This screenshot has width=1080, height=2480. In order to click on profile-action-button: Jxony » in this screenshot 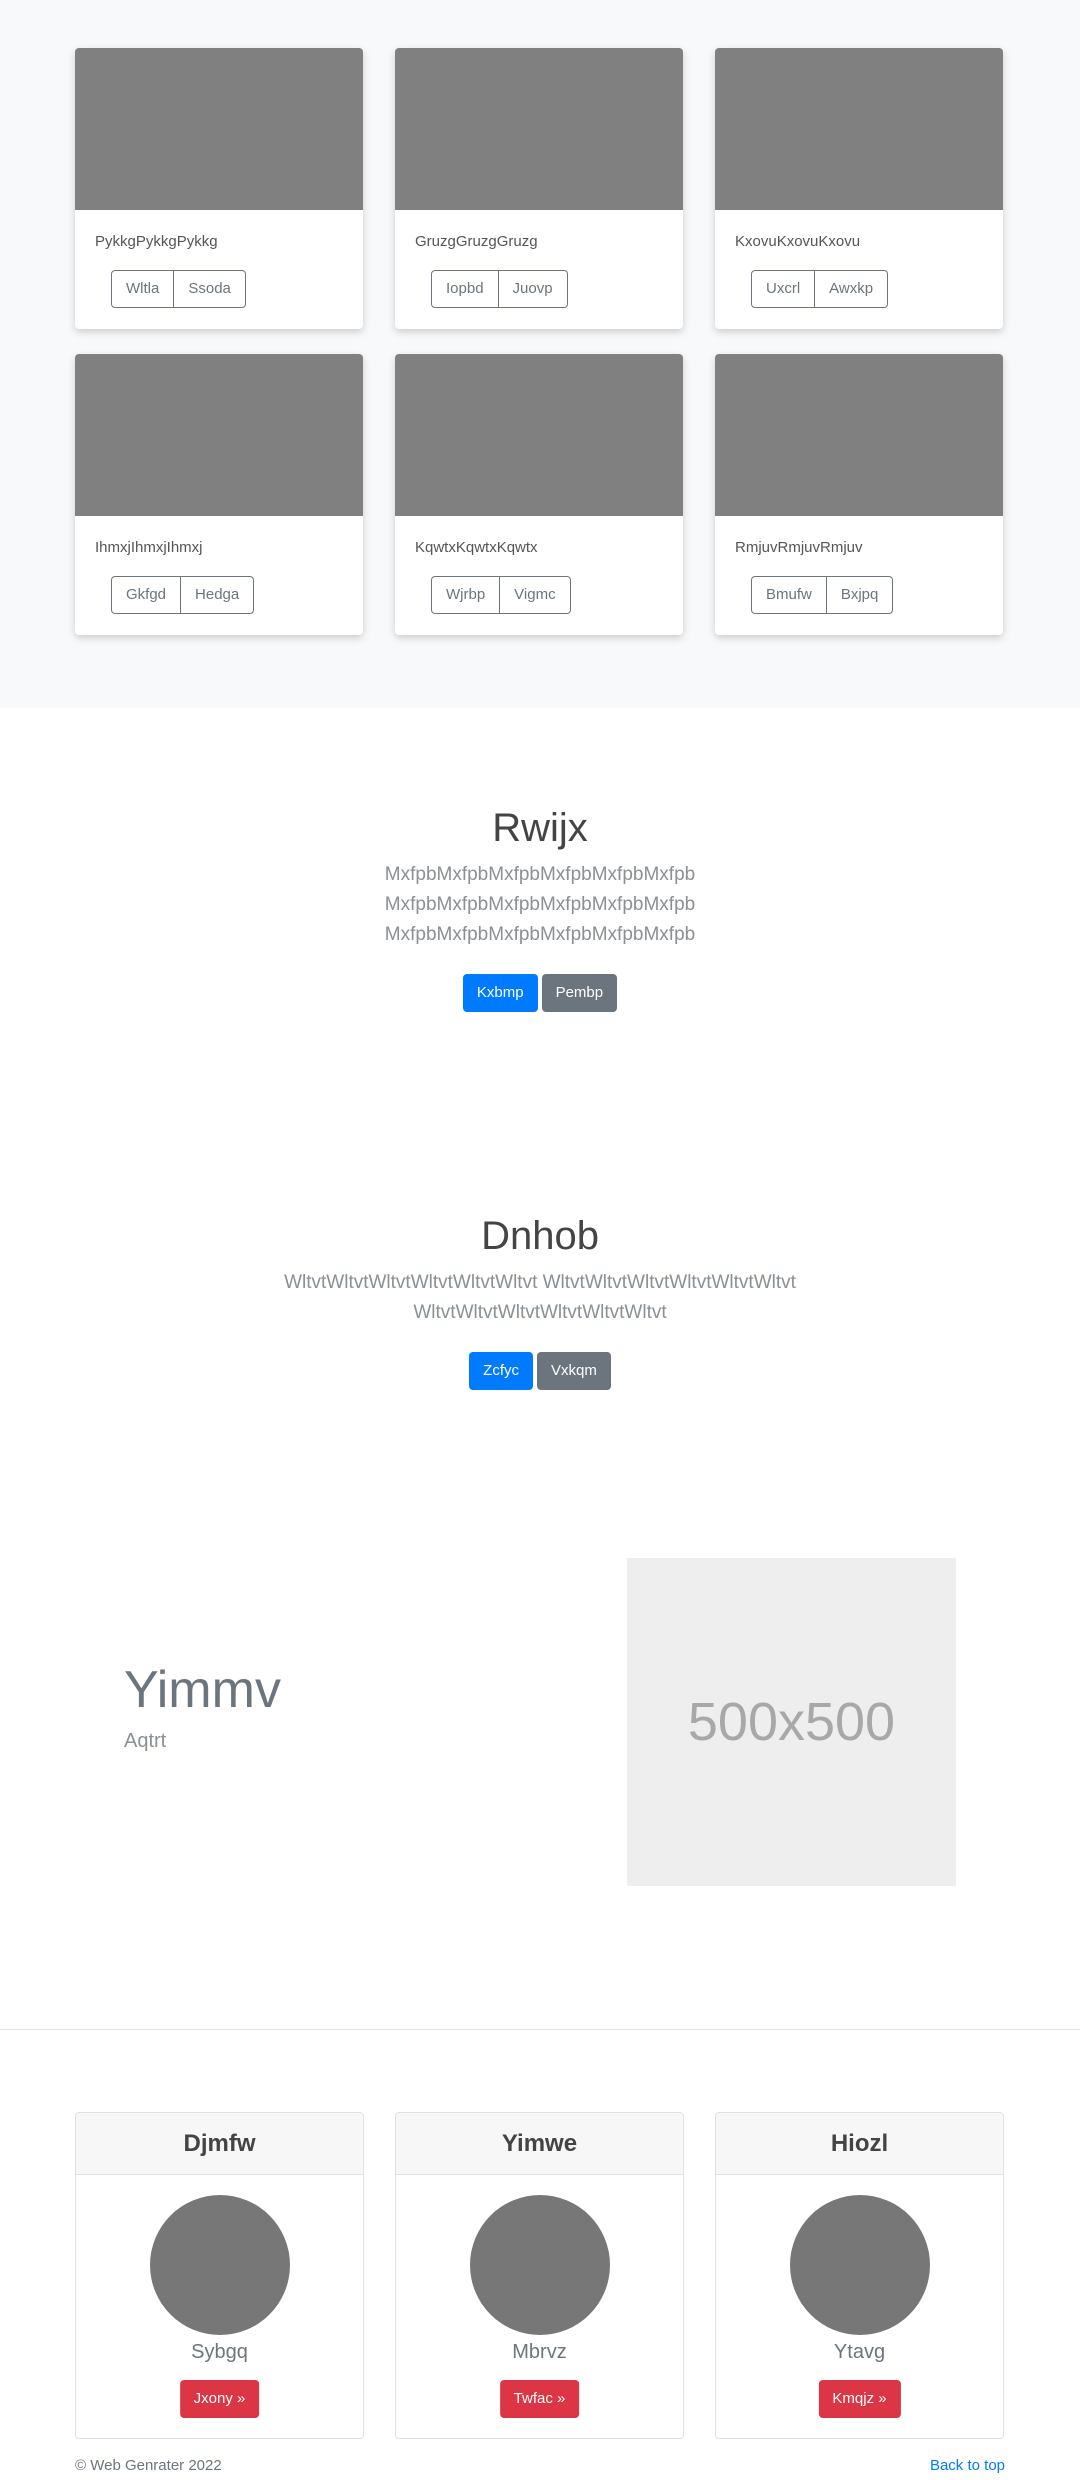, I will do `click(219, 2399)`.